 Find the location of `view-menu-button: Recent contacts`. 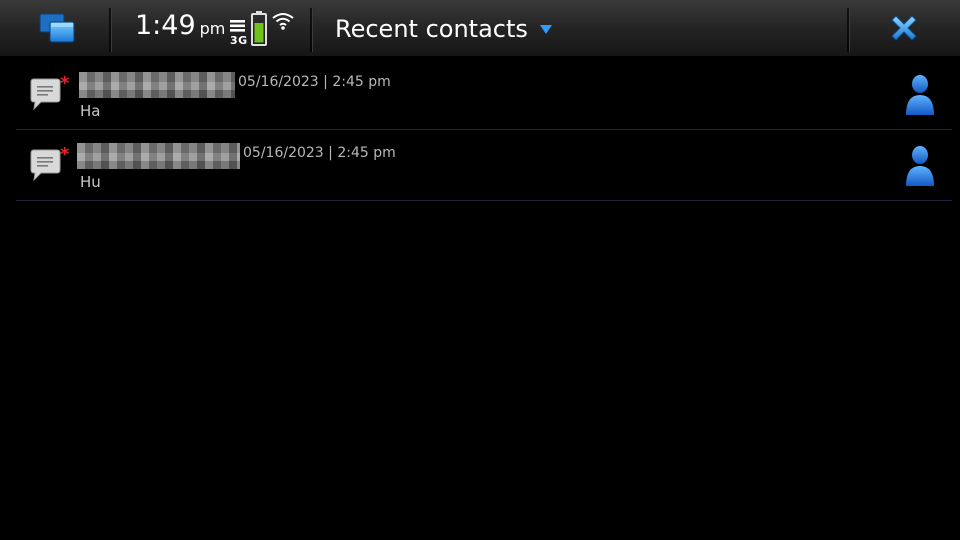

view-menu-button: Recent contacts is located at coordinates (443, 29).